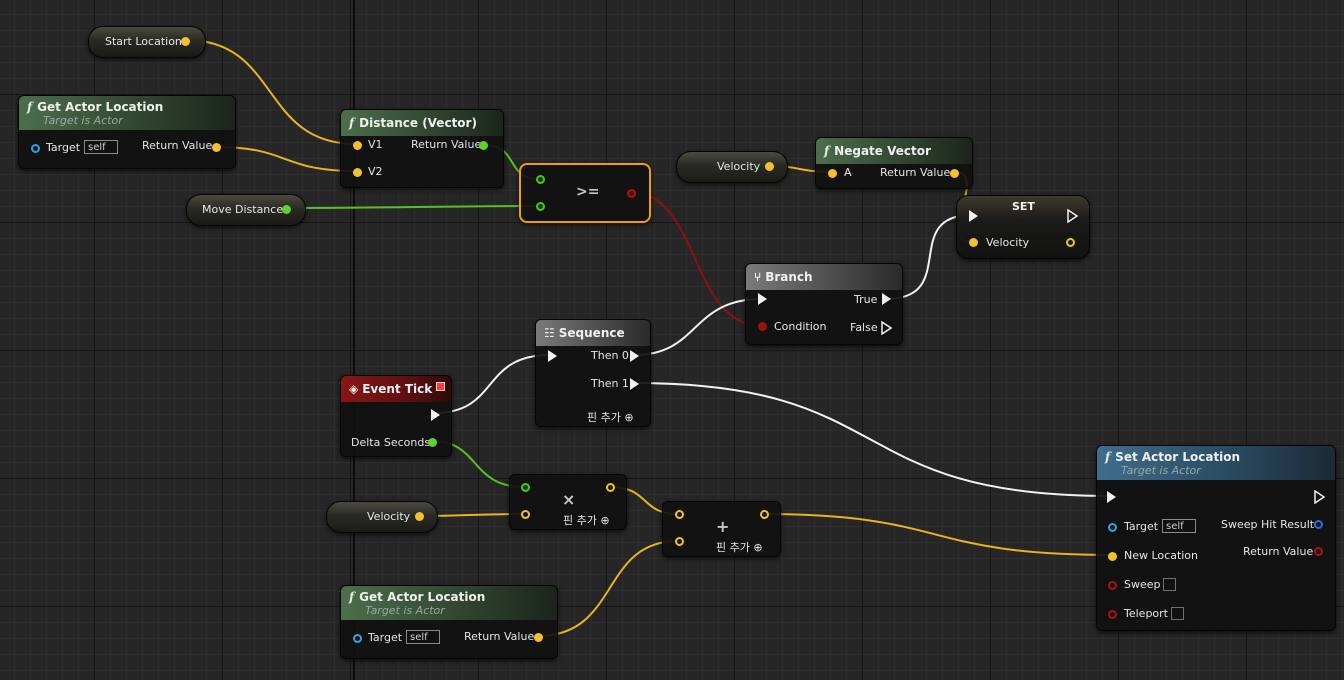 The height and width of the screenshot is (680, 1344). I want to click on velocity-getter-top: Velocity, so click(732, 167).